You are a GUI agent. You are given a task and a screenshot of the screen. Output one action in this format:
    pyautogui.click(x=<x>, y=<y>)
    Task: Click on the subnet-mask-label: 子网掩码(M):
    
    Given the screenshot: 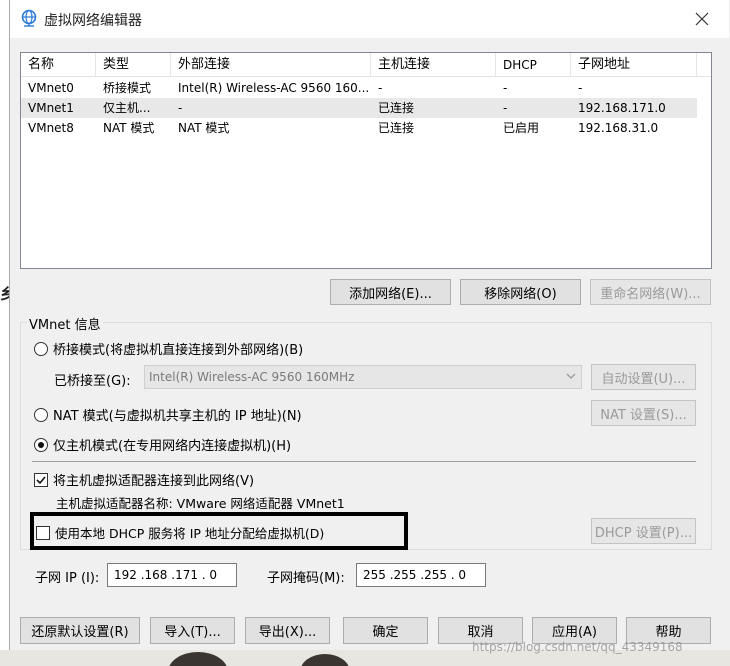 What is the action you would take?
    pyautogui.click(x=306, y=578)
    